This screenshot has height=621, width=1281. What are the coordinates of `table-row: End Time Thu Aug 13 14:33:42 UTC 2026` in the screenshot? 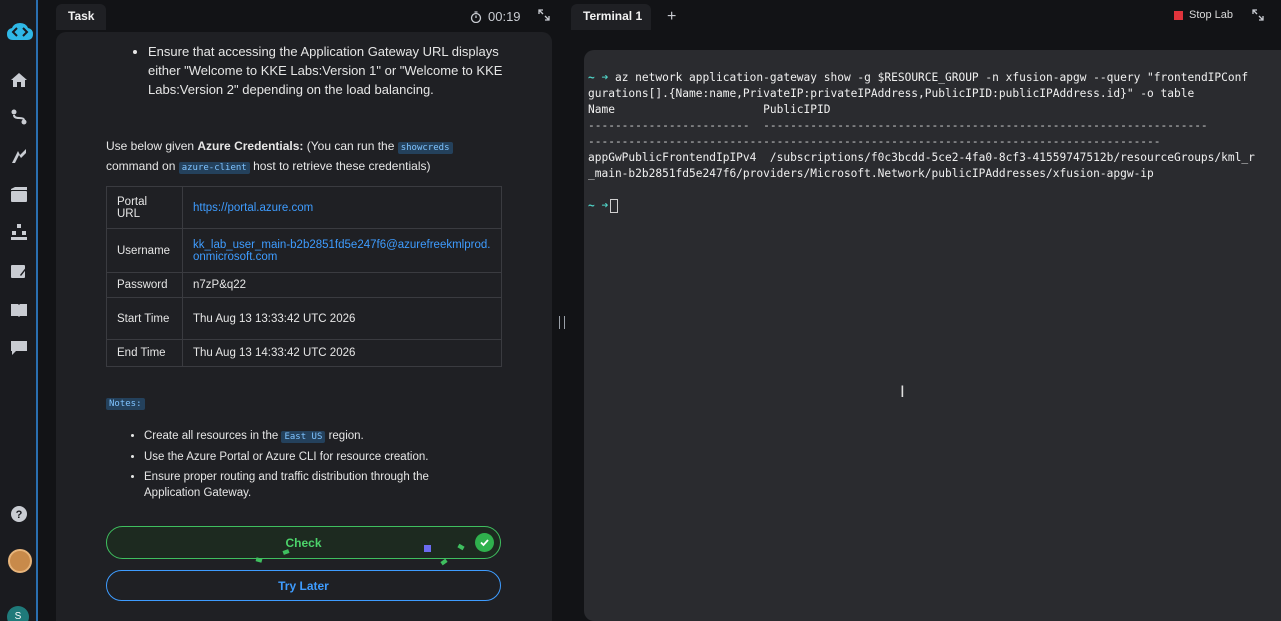 It's located at (304, 353).